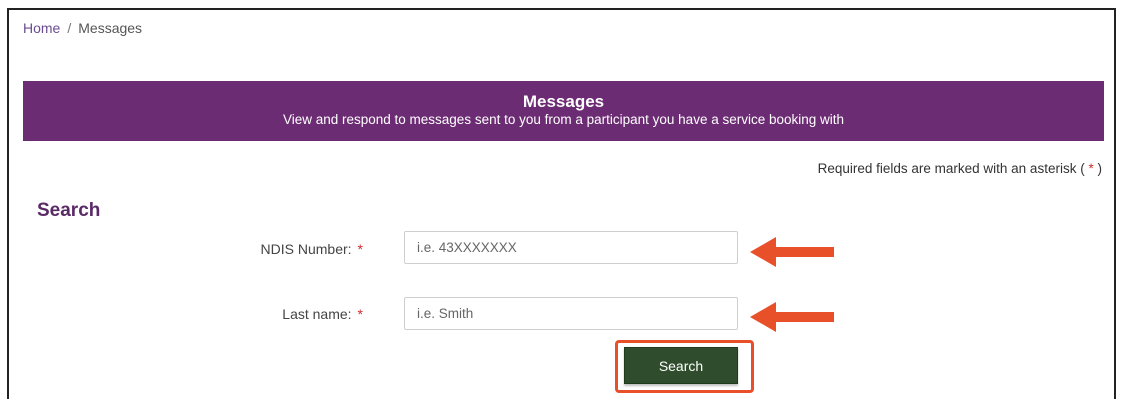 This screenshot has height=399, width=1125. Describe the element at coordinates (69, 210) in the screenshot. I see `search-section-heading: Search` at that location.